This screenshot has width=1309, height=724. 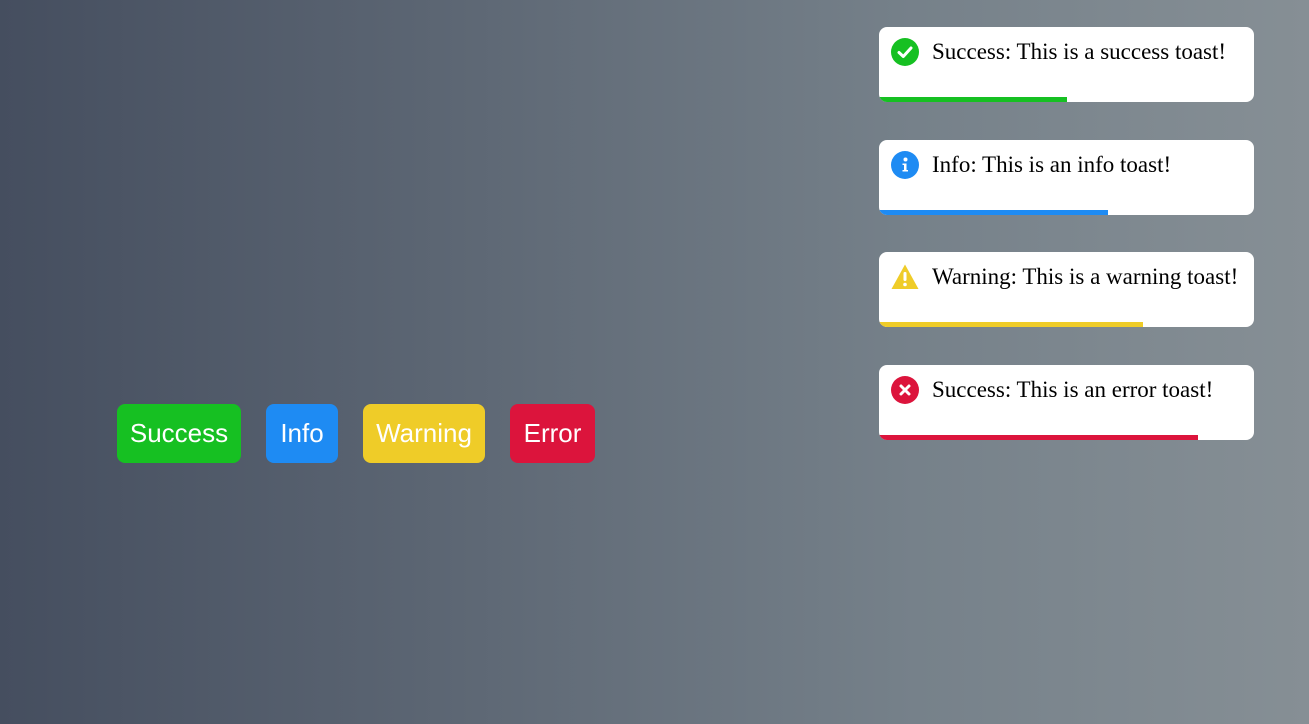 I want to click on toast-message: Success: This is a success toast!, so click(x=1079, y=51).